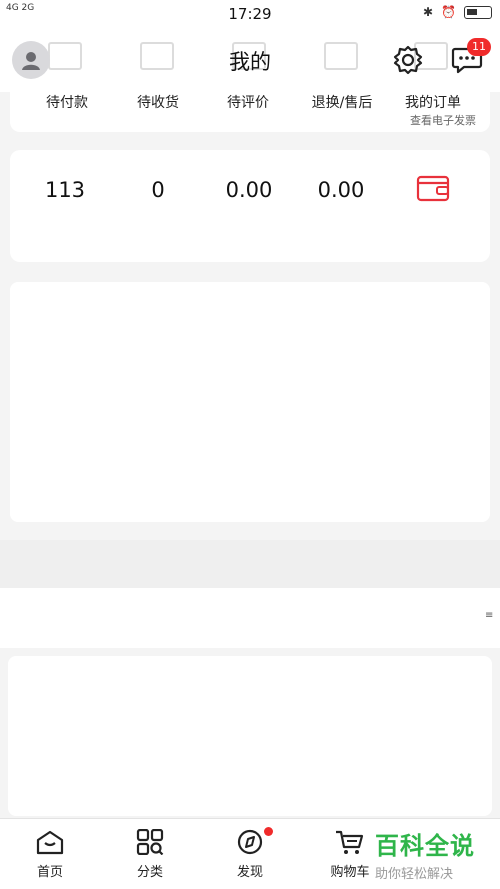  I want to click on page-title: 我的, so click(250, 62).